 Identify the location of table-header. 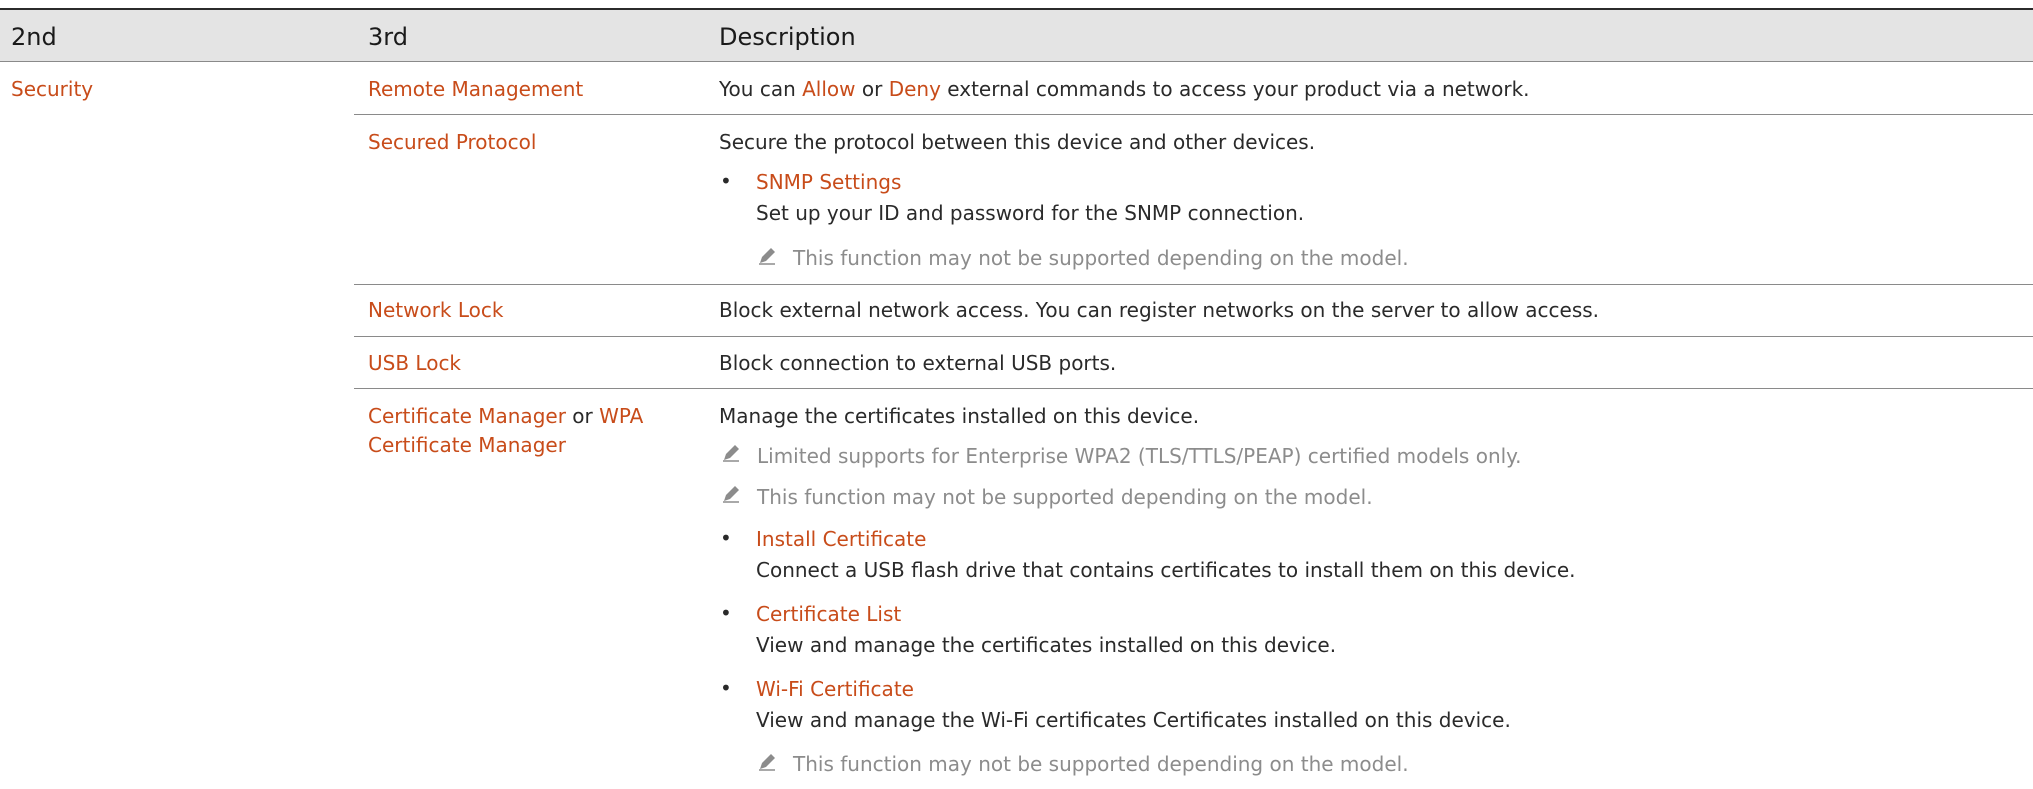
(1016, 35).